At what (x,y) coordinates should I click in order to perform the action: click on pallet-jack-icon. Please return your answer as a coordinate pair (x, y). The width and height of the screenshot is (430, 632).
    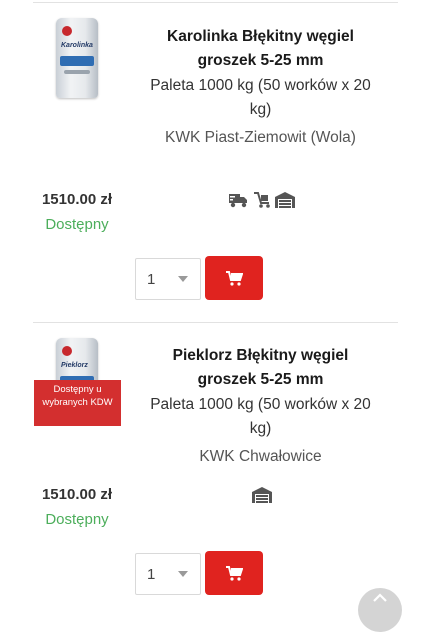
    Looking at the image, I should click on (262, 200).